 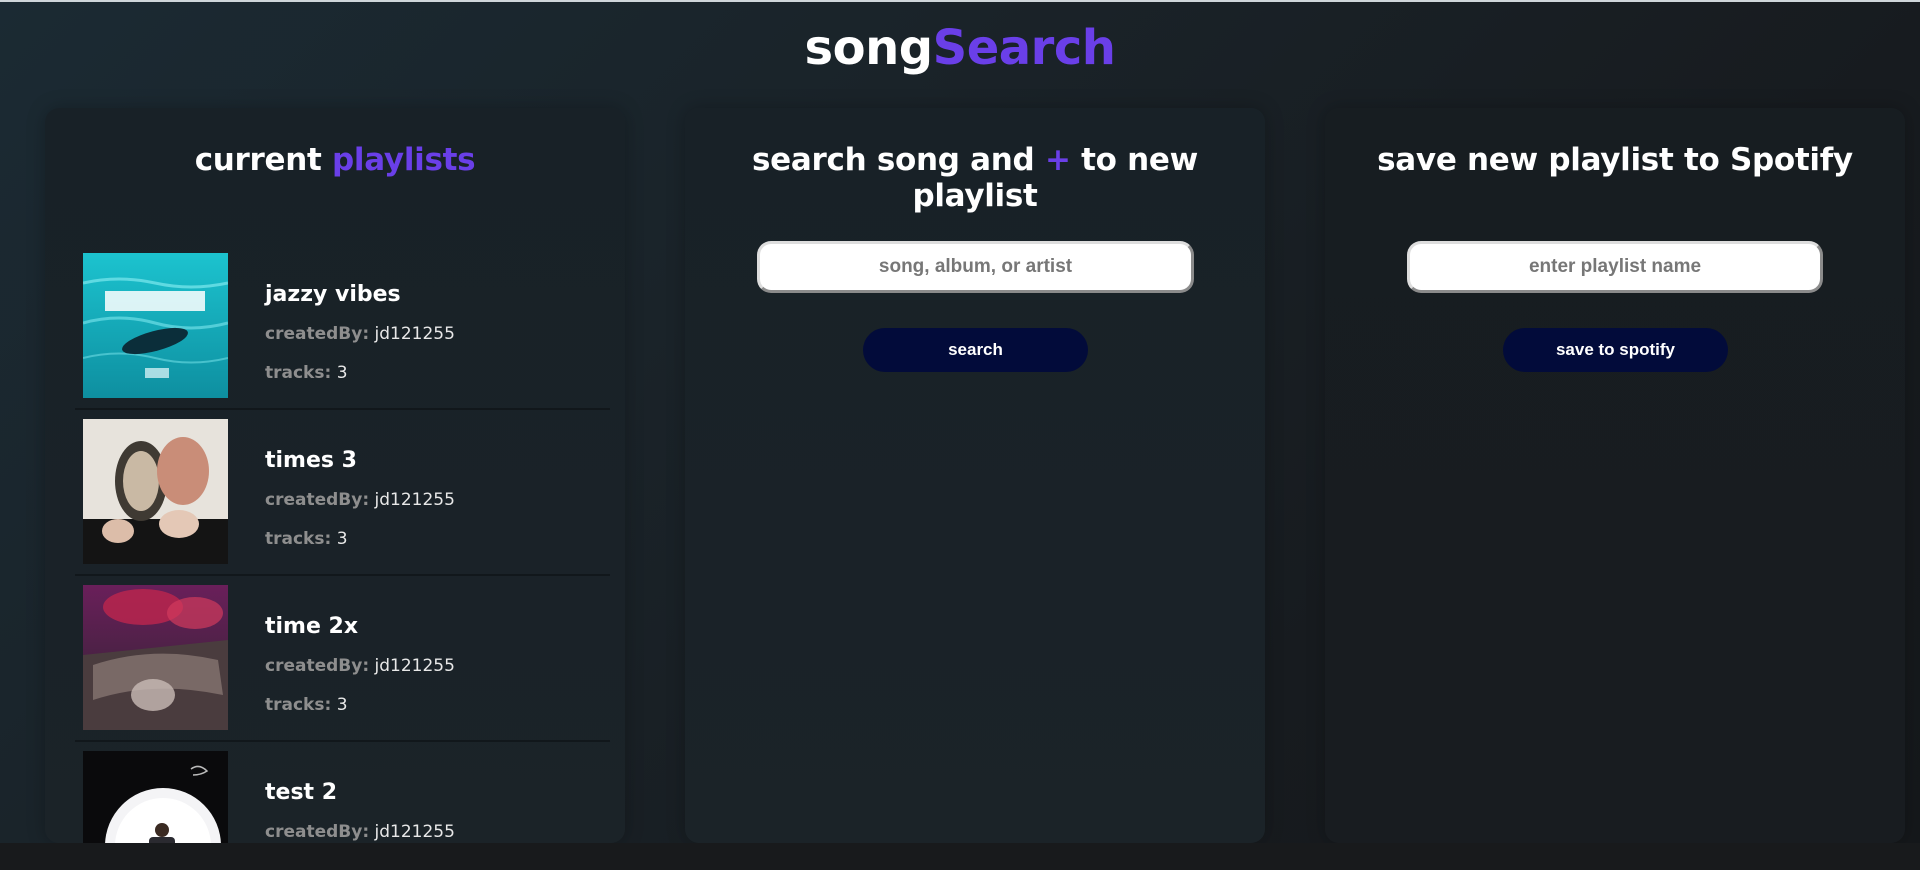 What do you see at coordinates (155, 325) in the screenshot?
I see `album-cover-the-water-icon` at bounding box center [155, 325].